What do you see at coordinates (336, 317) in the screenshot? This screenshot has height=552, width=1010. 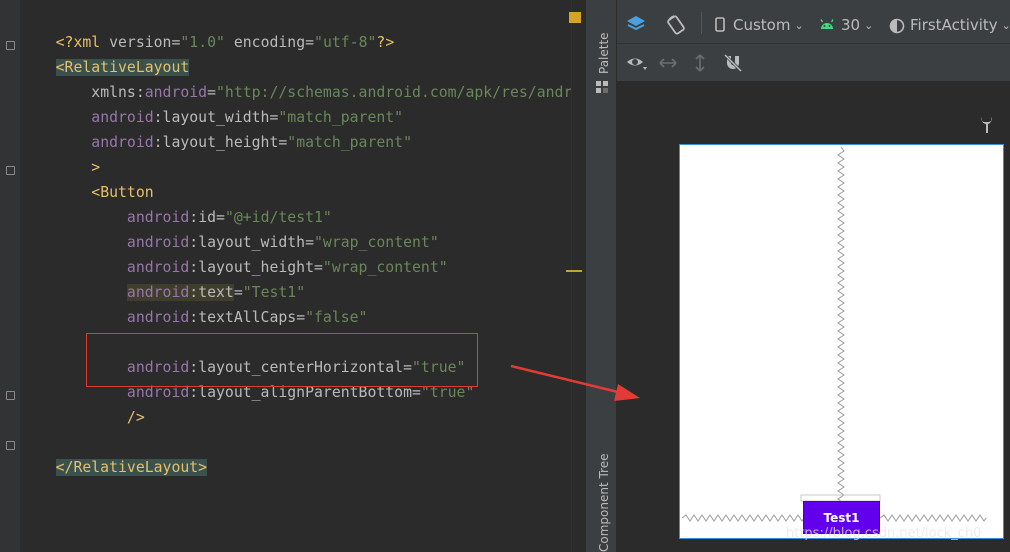 I see `token: "false"` at bounding box center [336, 317].